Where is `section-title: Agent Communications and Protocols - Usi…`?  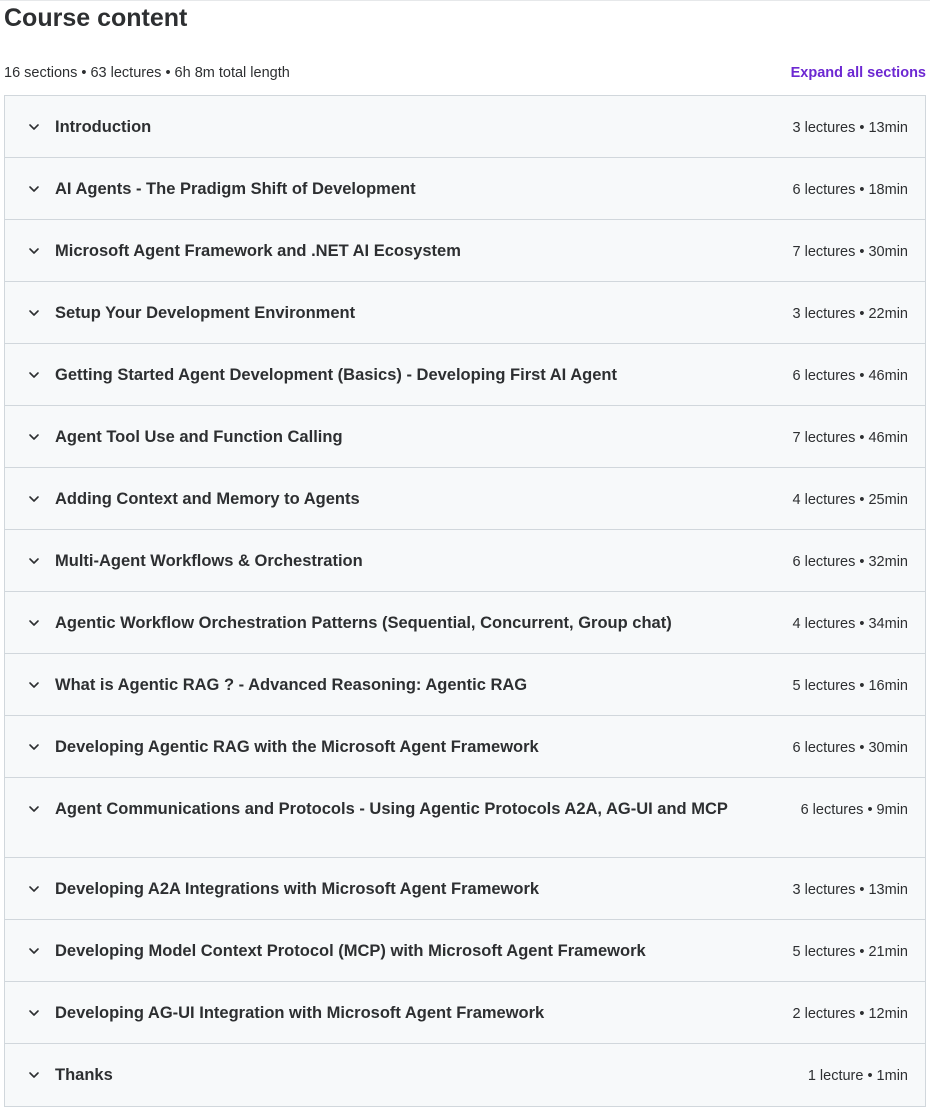 section-title: Agent Communications and Protocols - Usi… is located at coordinates (391, 809).